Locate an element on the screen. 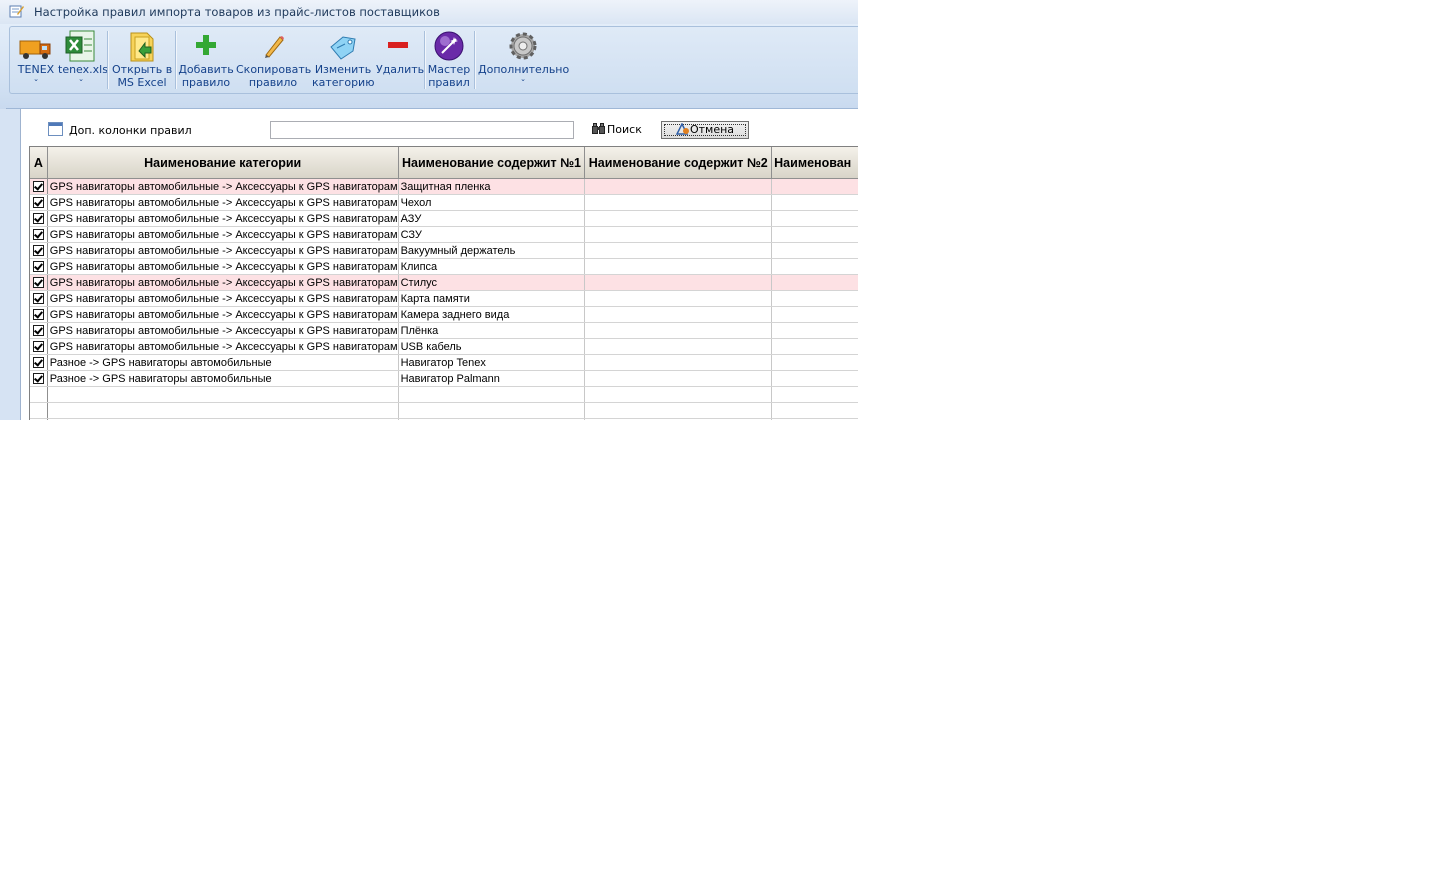  search-input is located at coordinates (422, 130).